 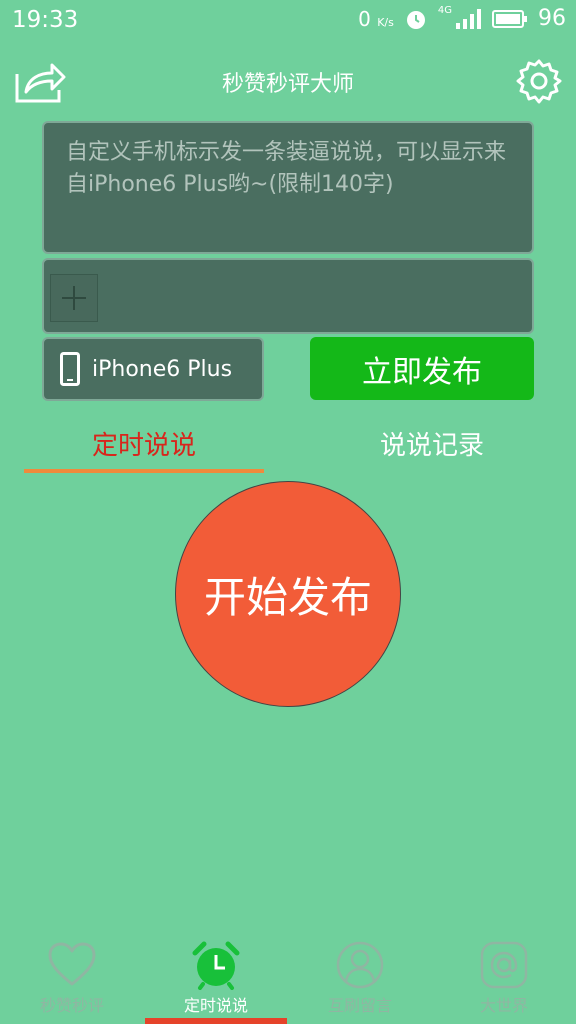 What do you see at coordinates (504, 965) in the screenshot?
I see `at-icon` at bounding box center [504, 965].